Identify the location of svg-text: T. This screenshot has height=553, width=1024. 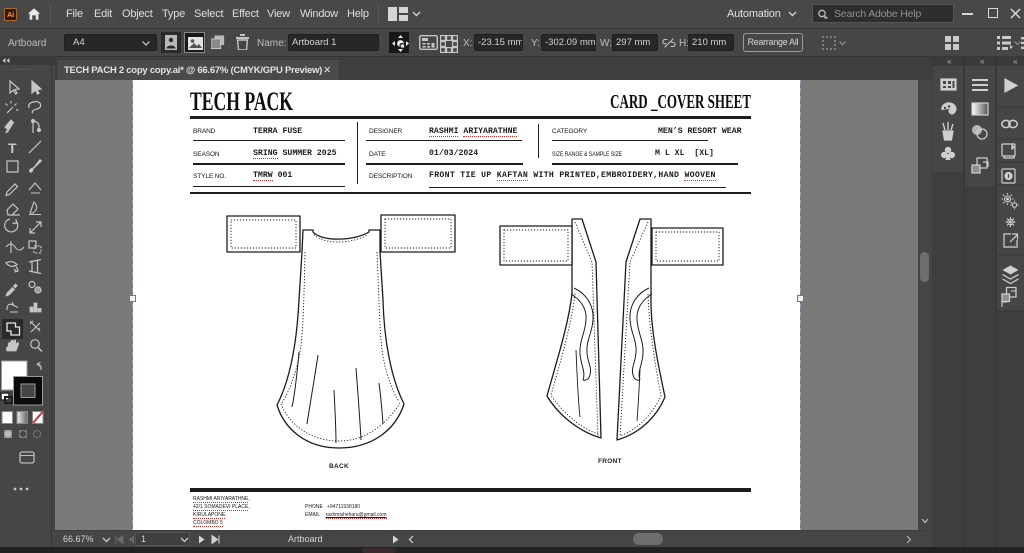
(12, 148).